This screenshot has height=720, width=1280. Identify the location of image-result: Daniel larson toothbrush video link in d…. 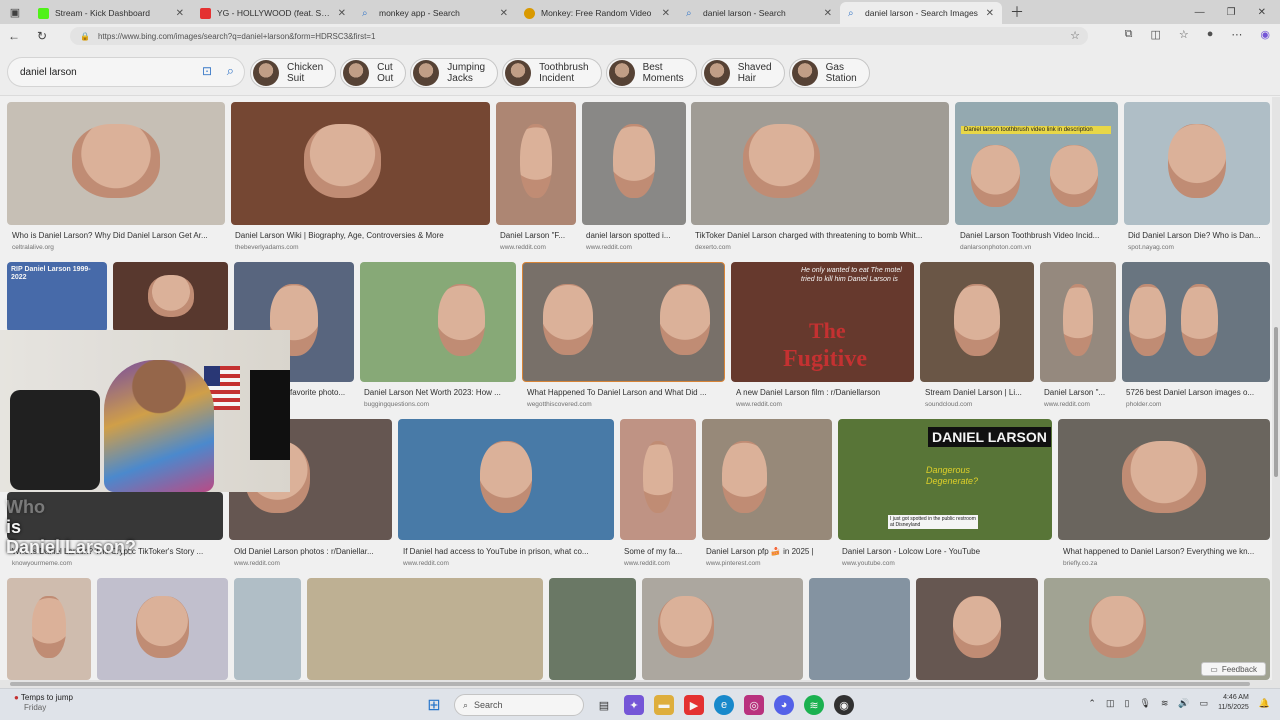
(1036, 163).